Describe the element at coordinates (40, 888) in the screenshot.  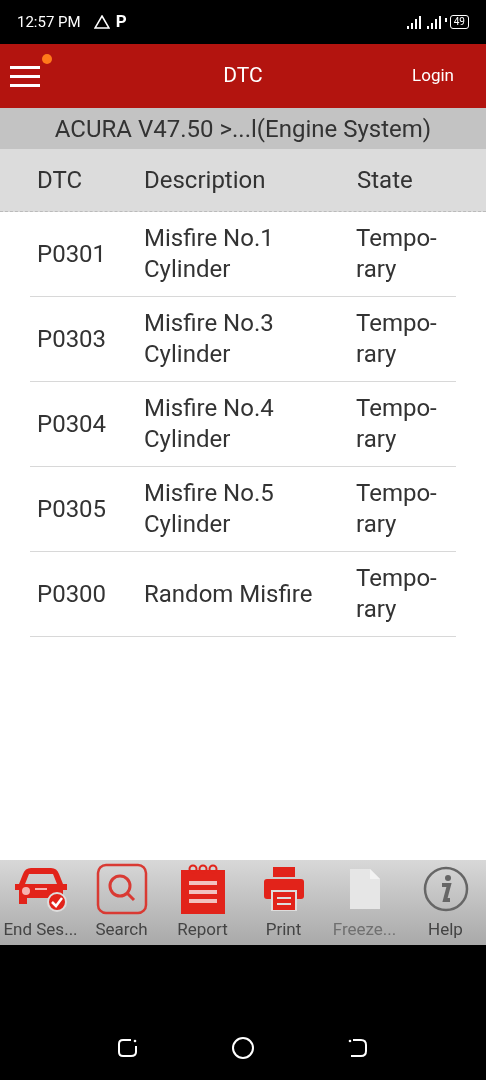
I see `car-icon` at that location.